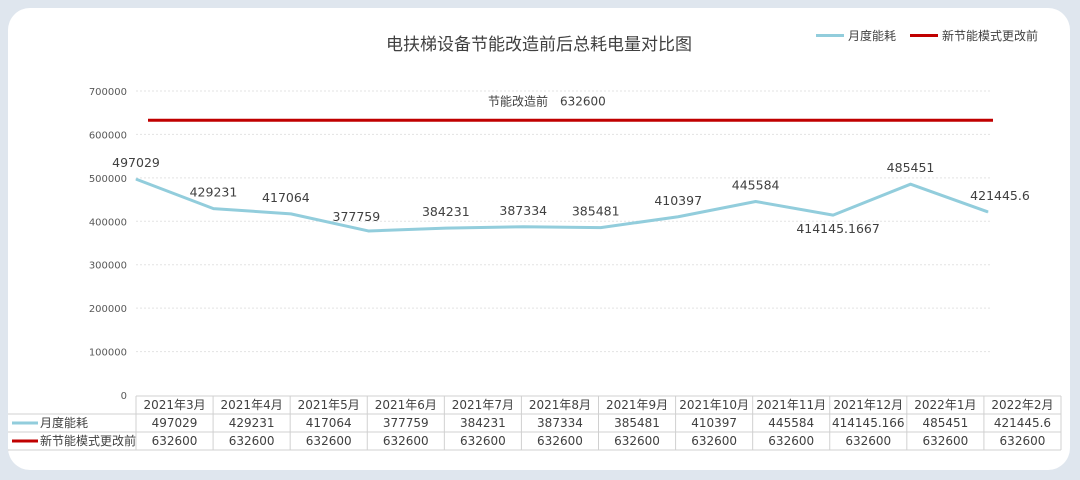  I want to click on data-label: 429231, so click(214, 192).